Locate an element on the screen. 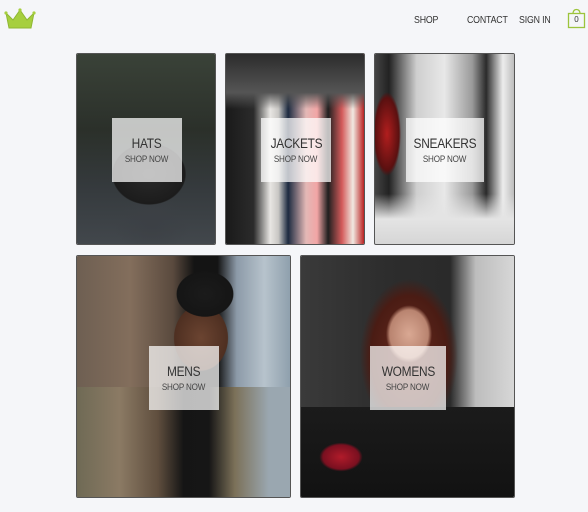 The image size is (588, 512). clothing-rack is located at coordinates (295, 81).